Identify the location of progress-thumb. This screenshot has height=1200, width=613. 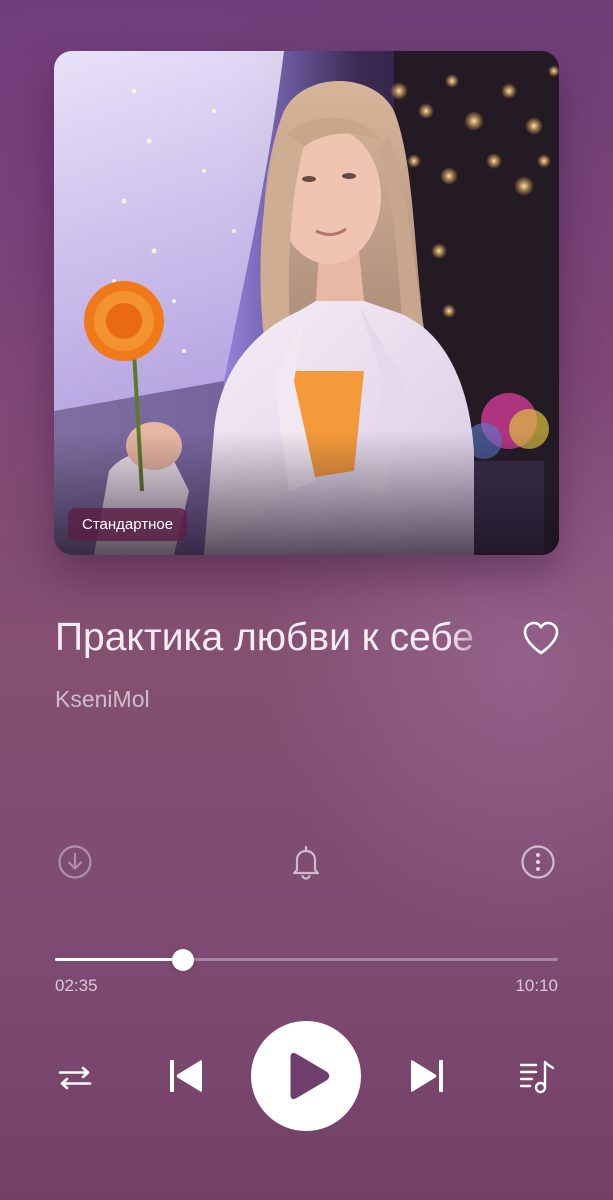
(182, 960).